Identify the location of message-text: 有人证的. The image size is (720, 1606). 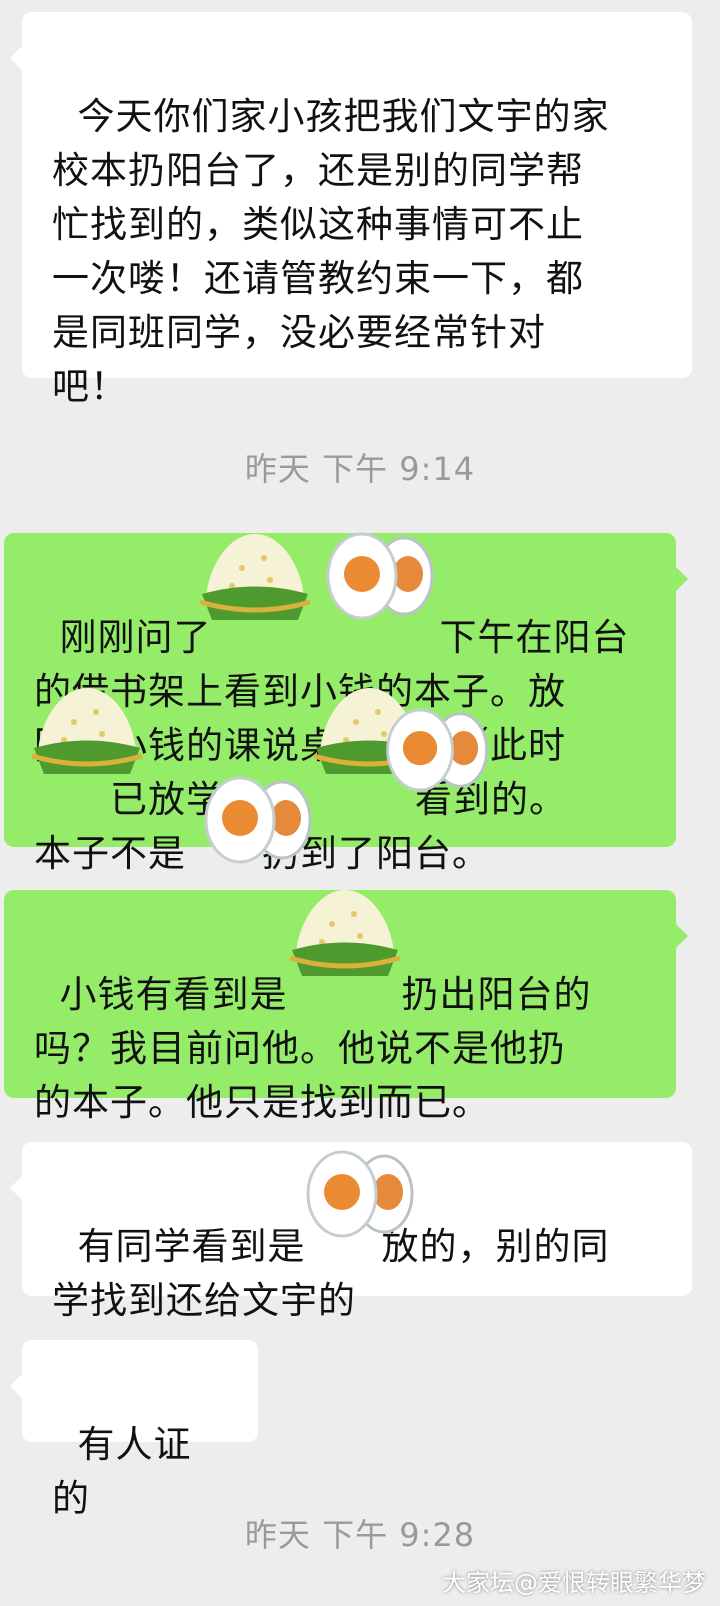
(122, 1471).